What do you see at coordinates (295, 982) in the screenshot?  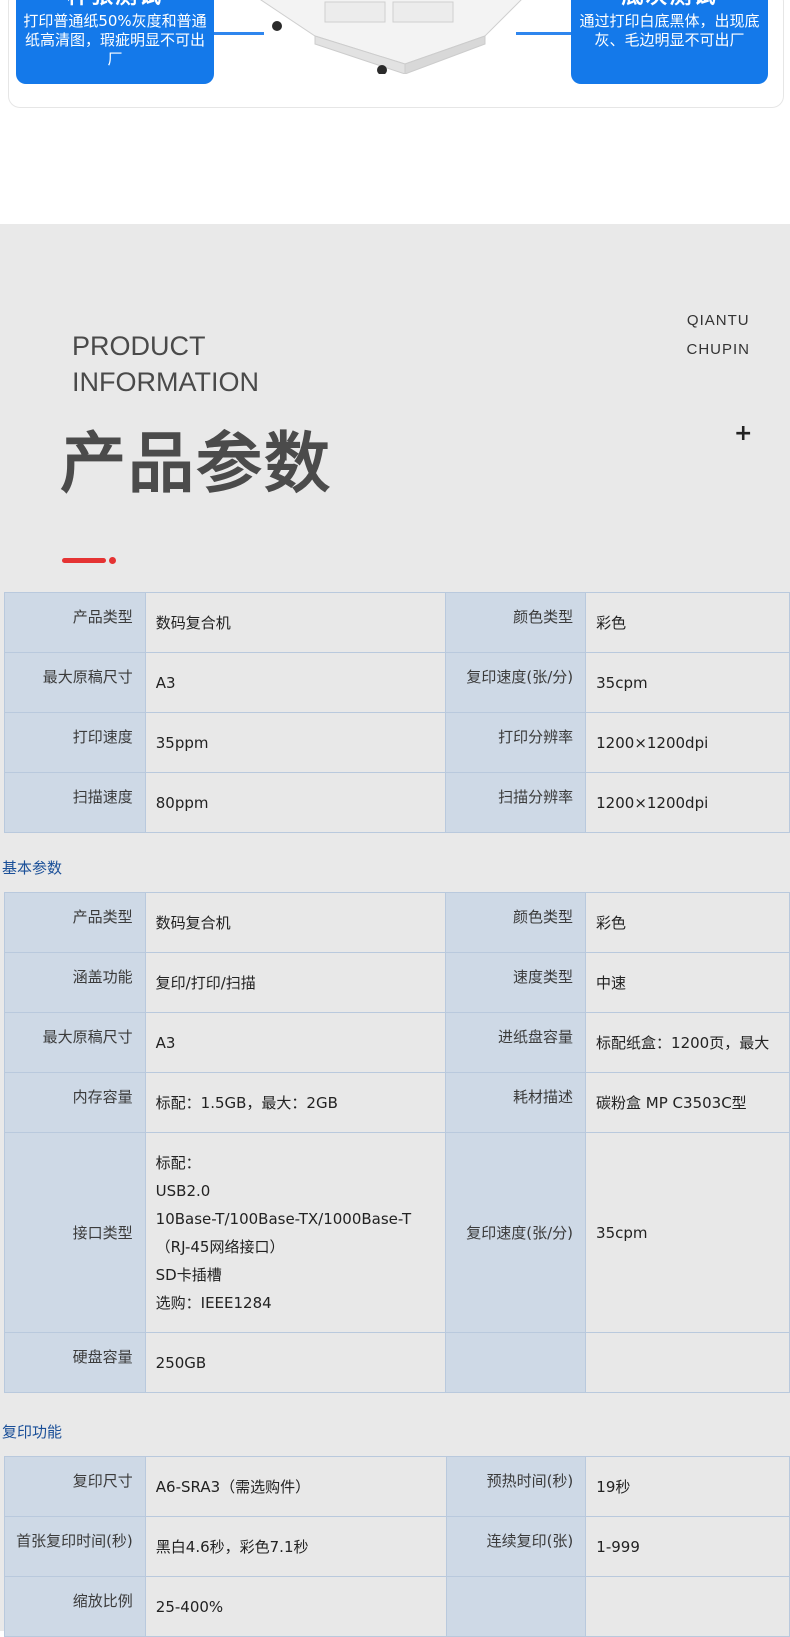 I see `spec-value: 复印/打印/扫描` at bounding box center [295, 982].